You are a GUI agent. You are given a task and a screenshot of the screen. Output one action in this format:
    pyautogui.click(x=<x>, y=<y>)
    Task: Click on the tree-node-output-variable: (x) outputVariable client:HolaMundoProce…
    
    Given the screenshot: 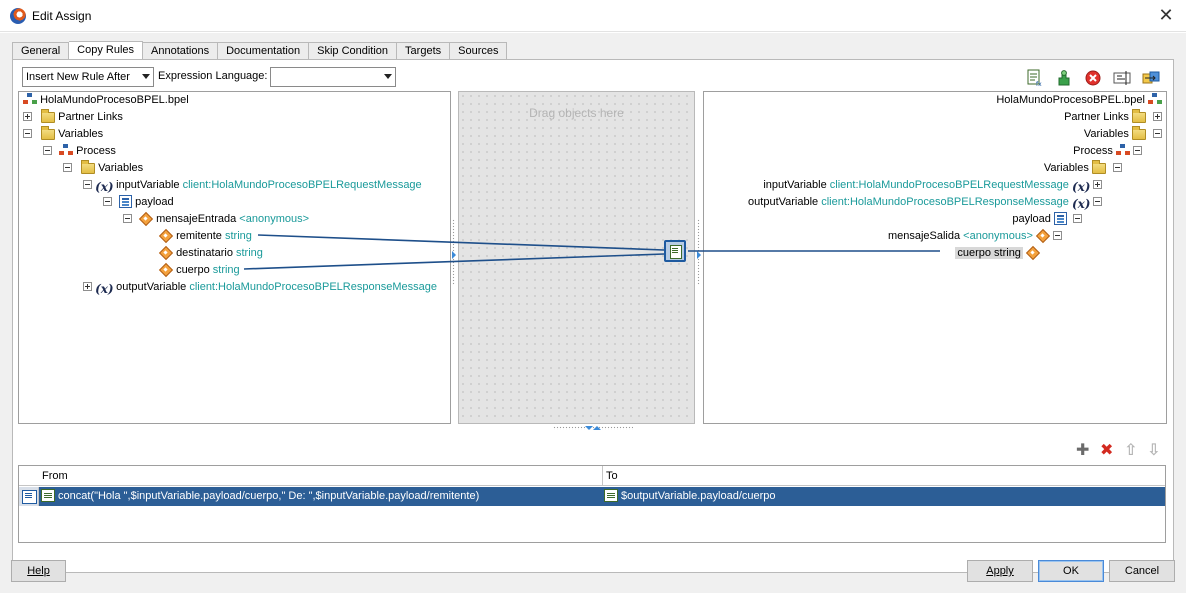 What is the action you would take?
    pyautogui.click(x=260, y=287)
    